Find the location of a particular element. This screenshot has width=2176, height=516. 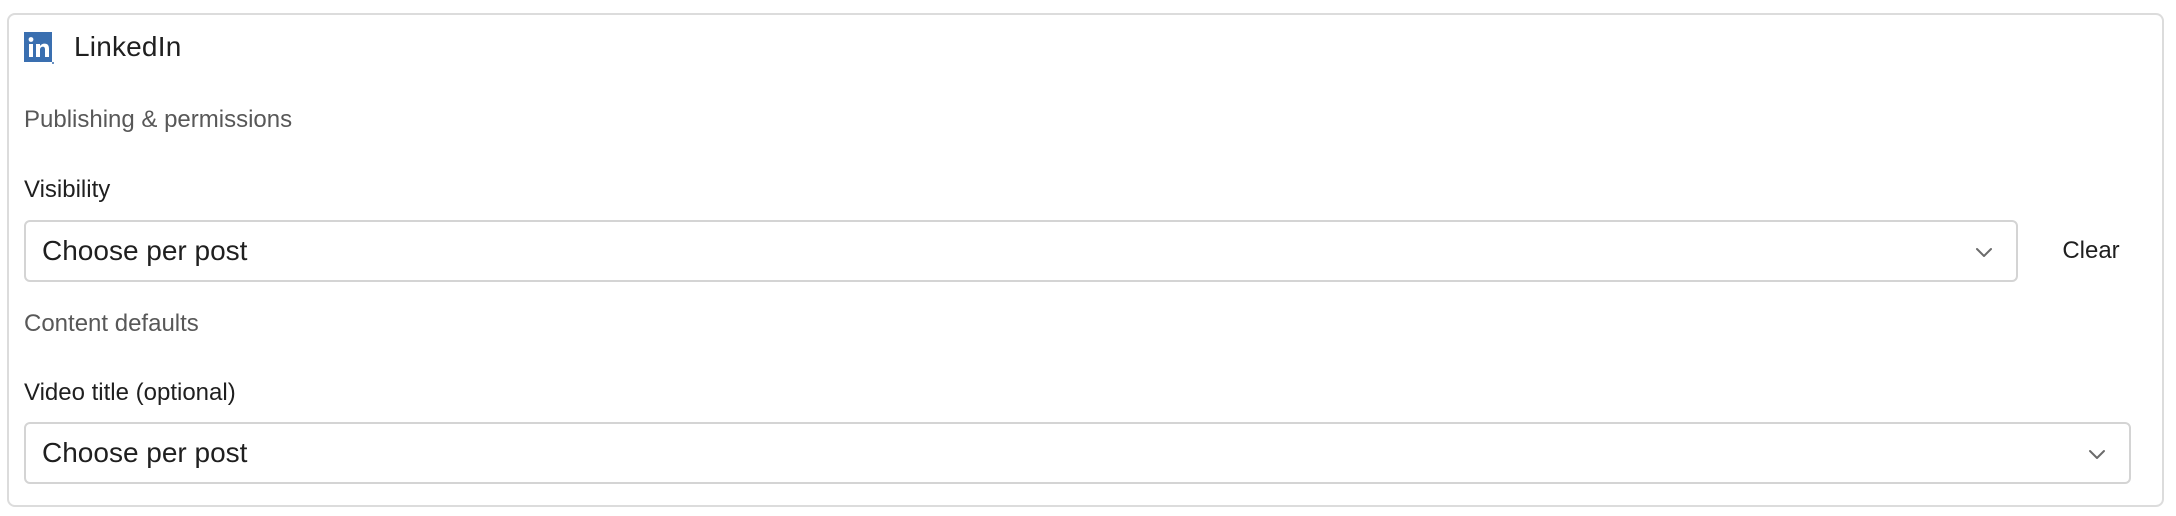

section-publishing-permissions: Publishing & permissions is located at coordinates (158, 119).